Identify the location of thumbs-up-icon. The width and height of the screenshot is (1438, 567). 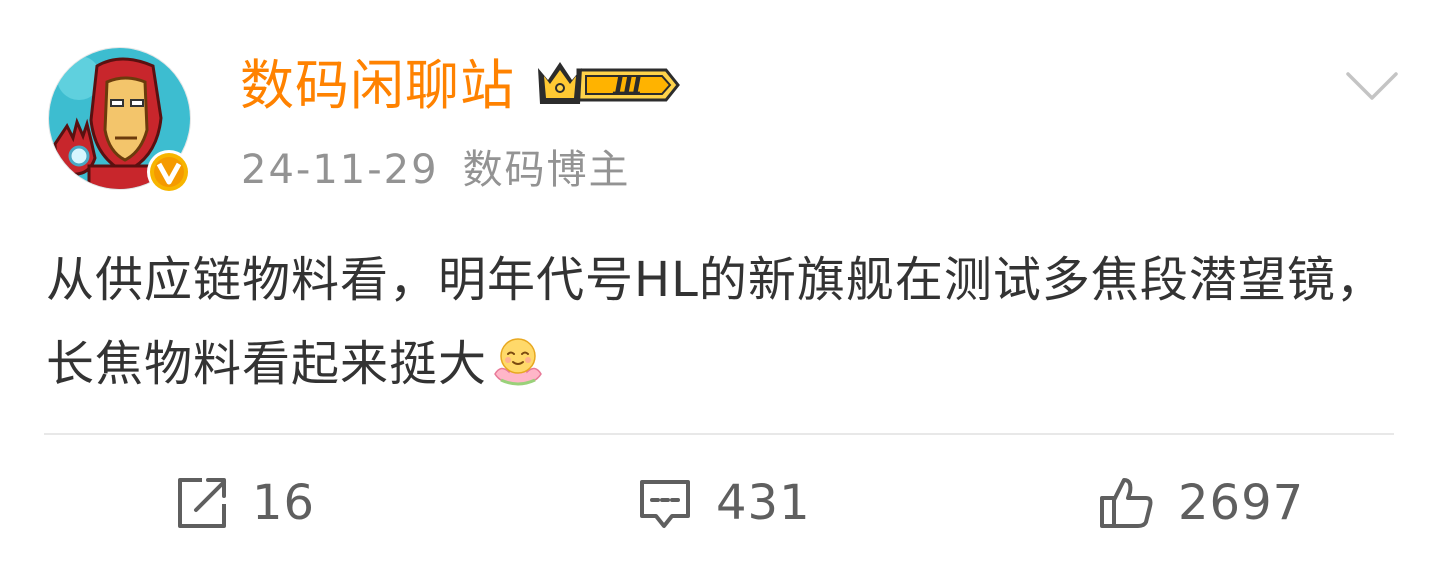
(1126, 503).